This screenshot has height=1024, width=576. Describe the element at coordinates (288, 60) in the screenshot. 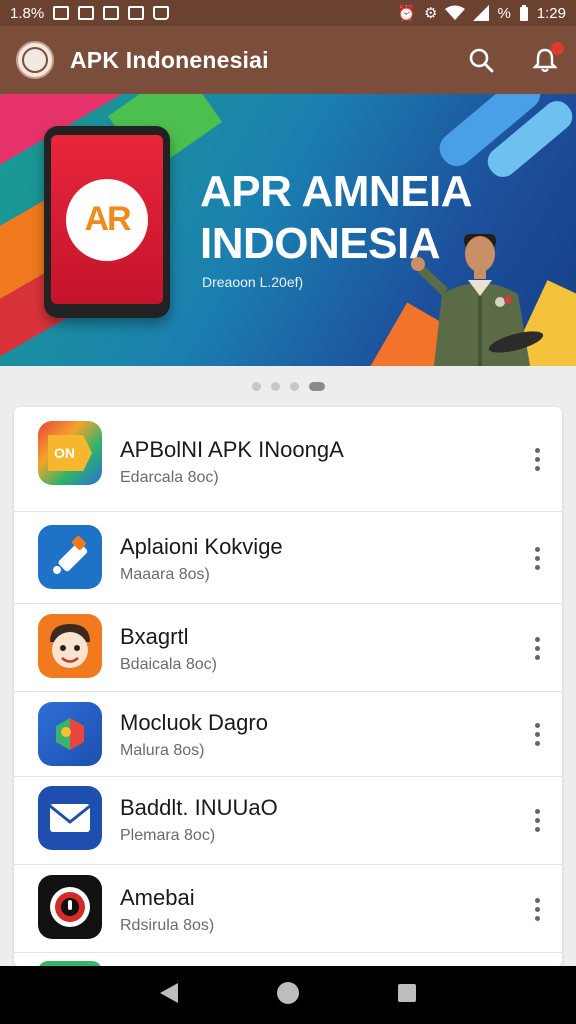

I see `app-bar: APK Indonenesiai` at that location.